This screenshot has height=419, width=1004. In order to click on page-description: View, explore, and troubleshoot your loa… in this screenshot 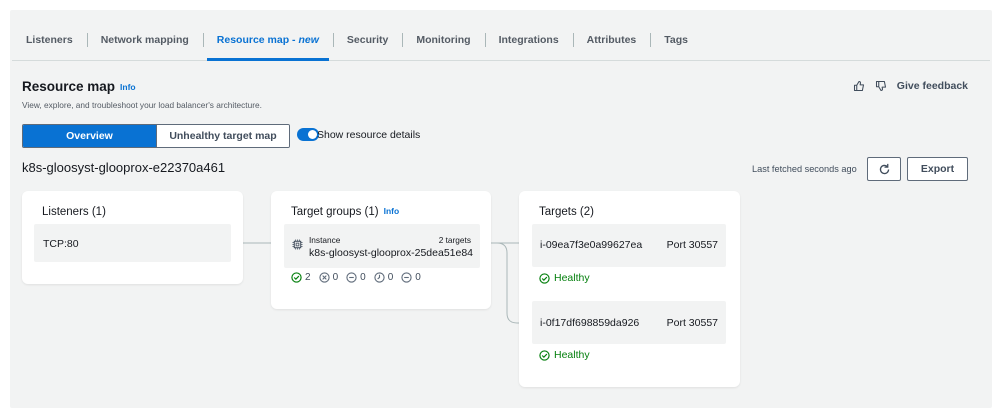, I will do `click(142, 105)`.